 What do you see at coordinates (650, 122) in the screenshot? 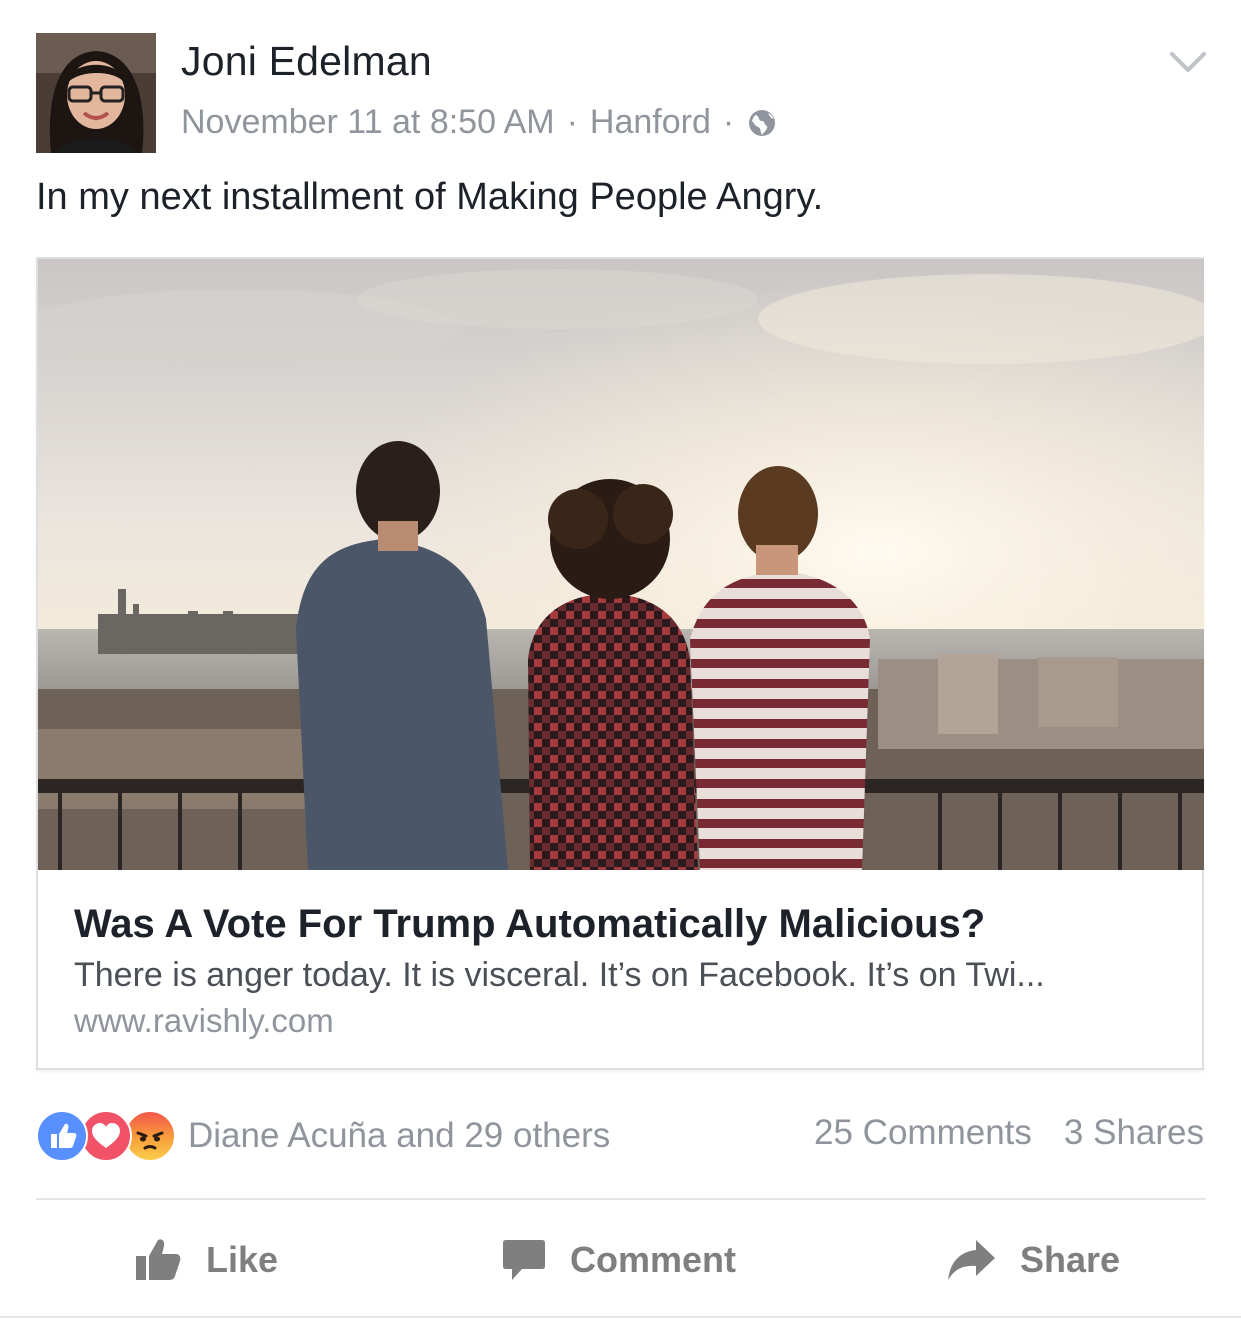
I see `post-location: Hanford` at bounding box center [650, 122].